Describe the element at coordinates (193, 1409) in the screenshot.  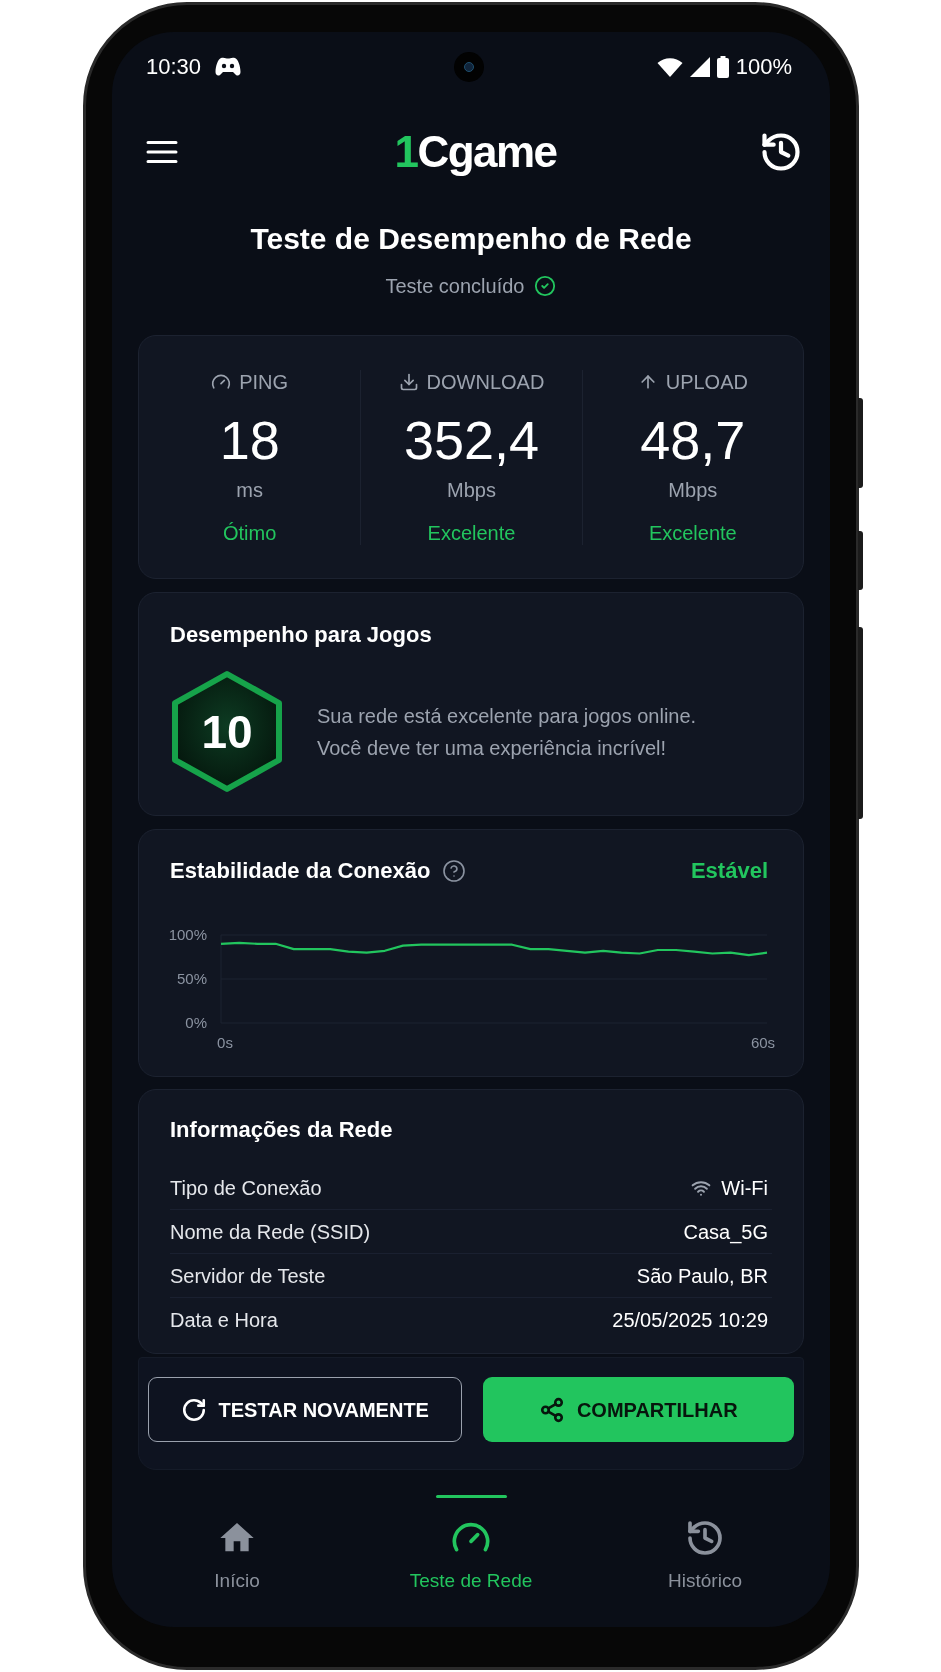
I see `refresh-icon` at that location.